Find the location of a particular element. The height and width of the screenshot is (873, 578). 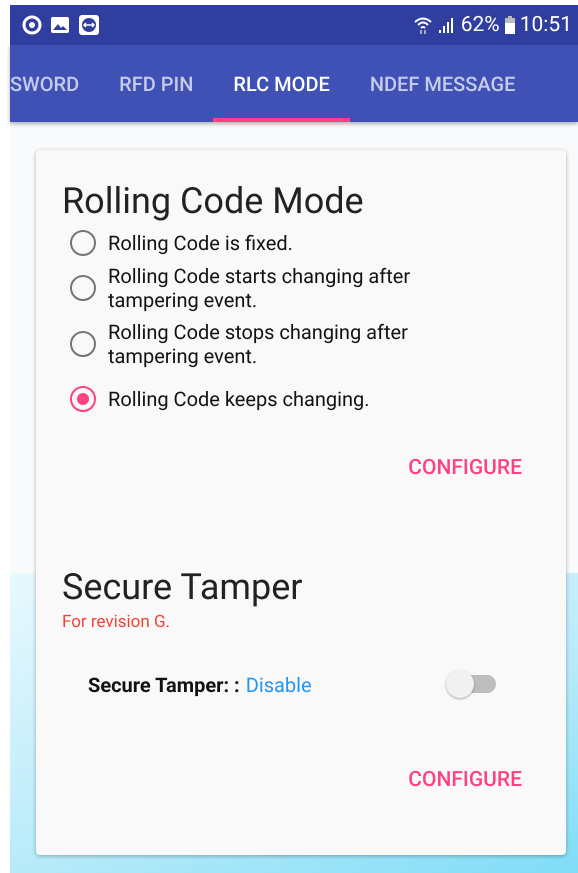

secure-tamper-label: Secure Tamper: : is located at coordinates (164, 685).